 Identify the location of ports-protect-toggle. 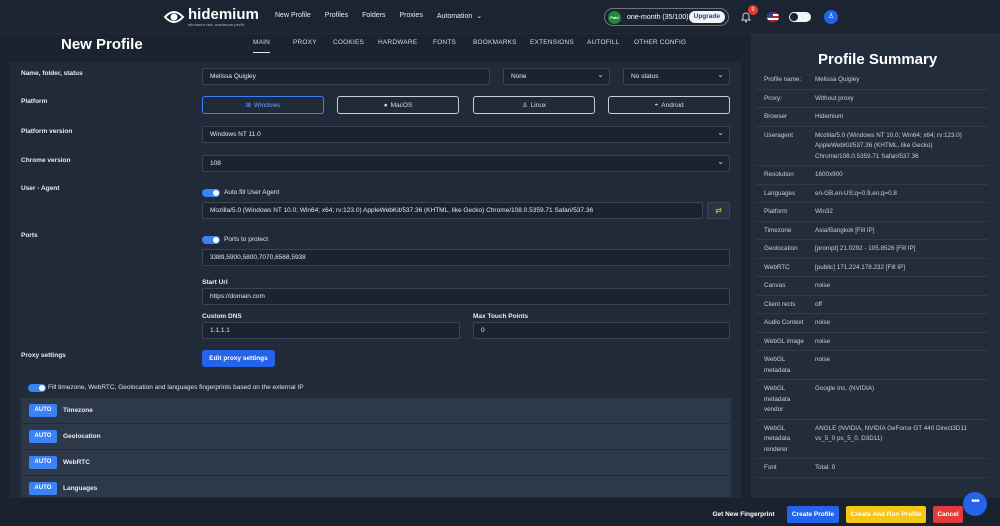
(211, 240).